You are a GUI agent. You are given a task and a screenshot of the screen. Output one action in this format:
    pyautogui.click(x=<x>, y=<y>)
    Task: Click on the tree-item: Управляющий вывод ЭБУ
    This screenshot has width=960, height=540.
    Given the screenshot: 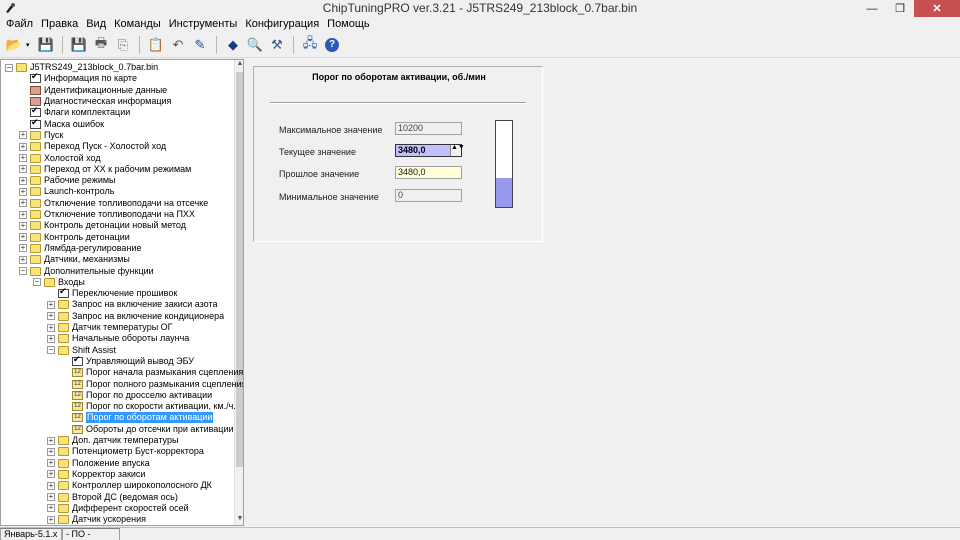 What is the action you would take?
    pyautogui.click(x=127, y=360)
    